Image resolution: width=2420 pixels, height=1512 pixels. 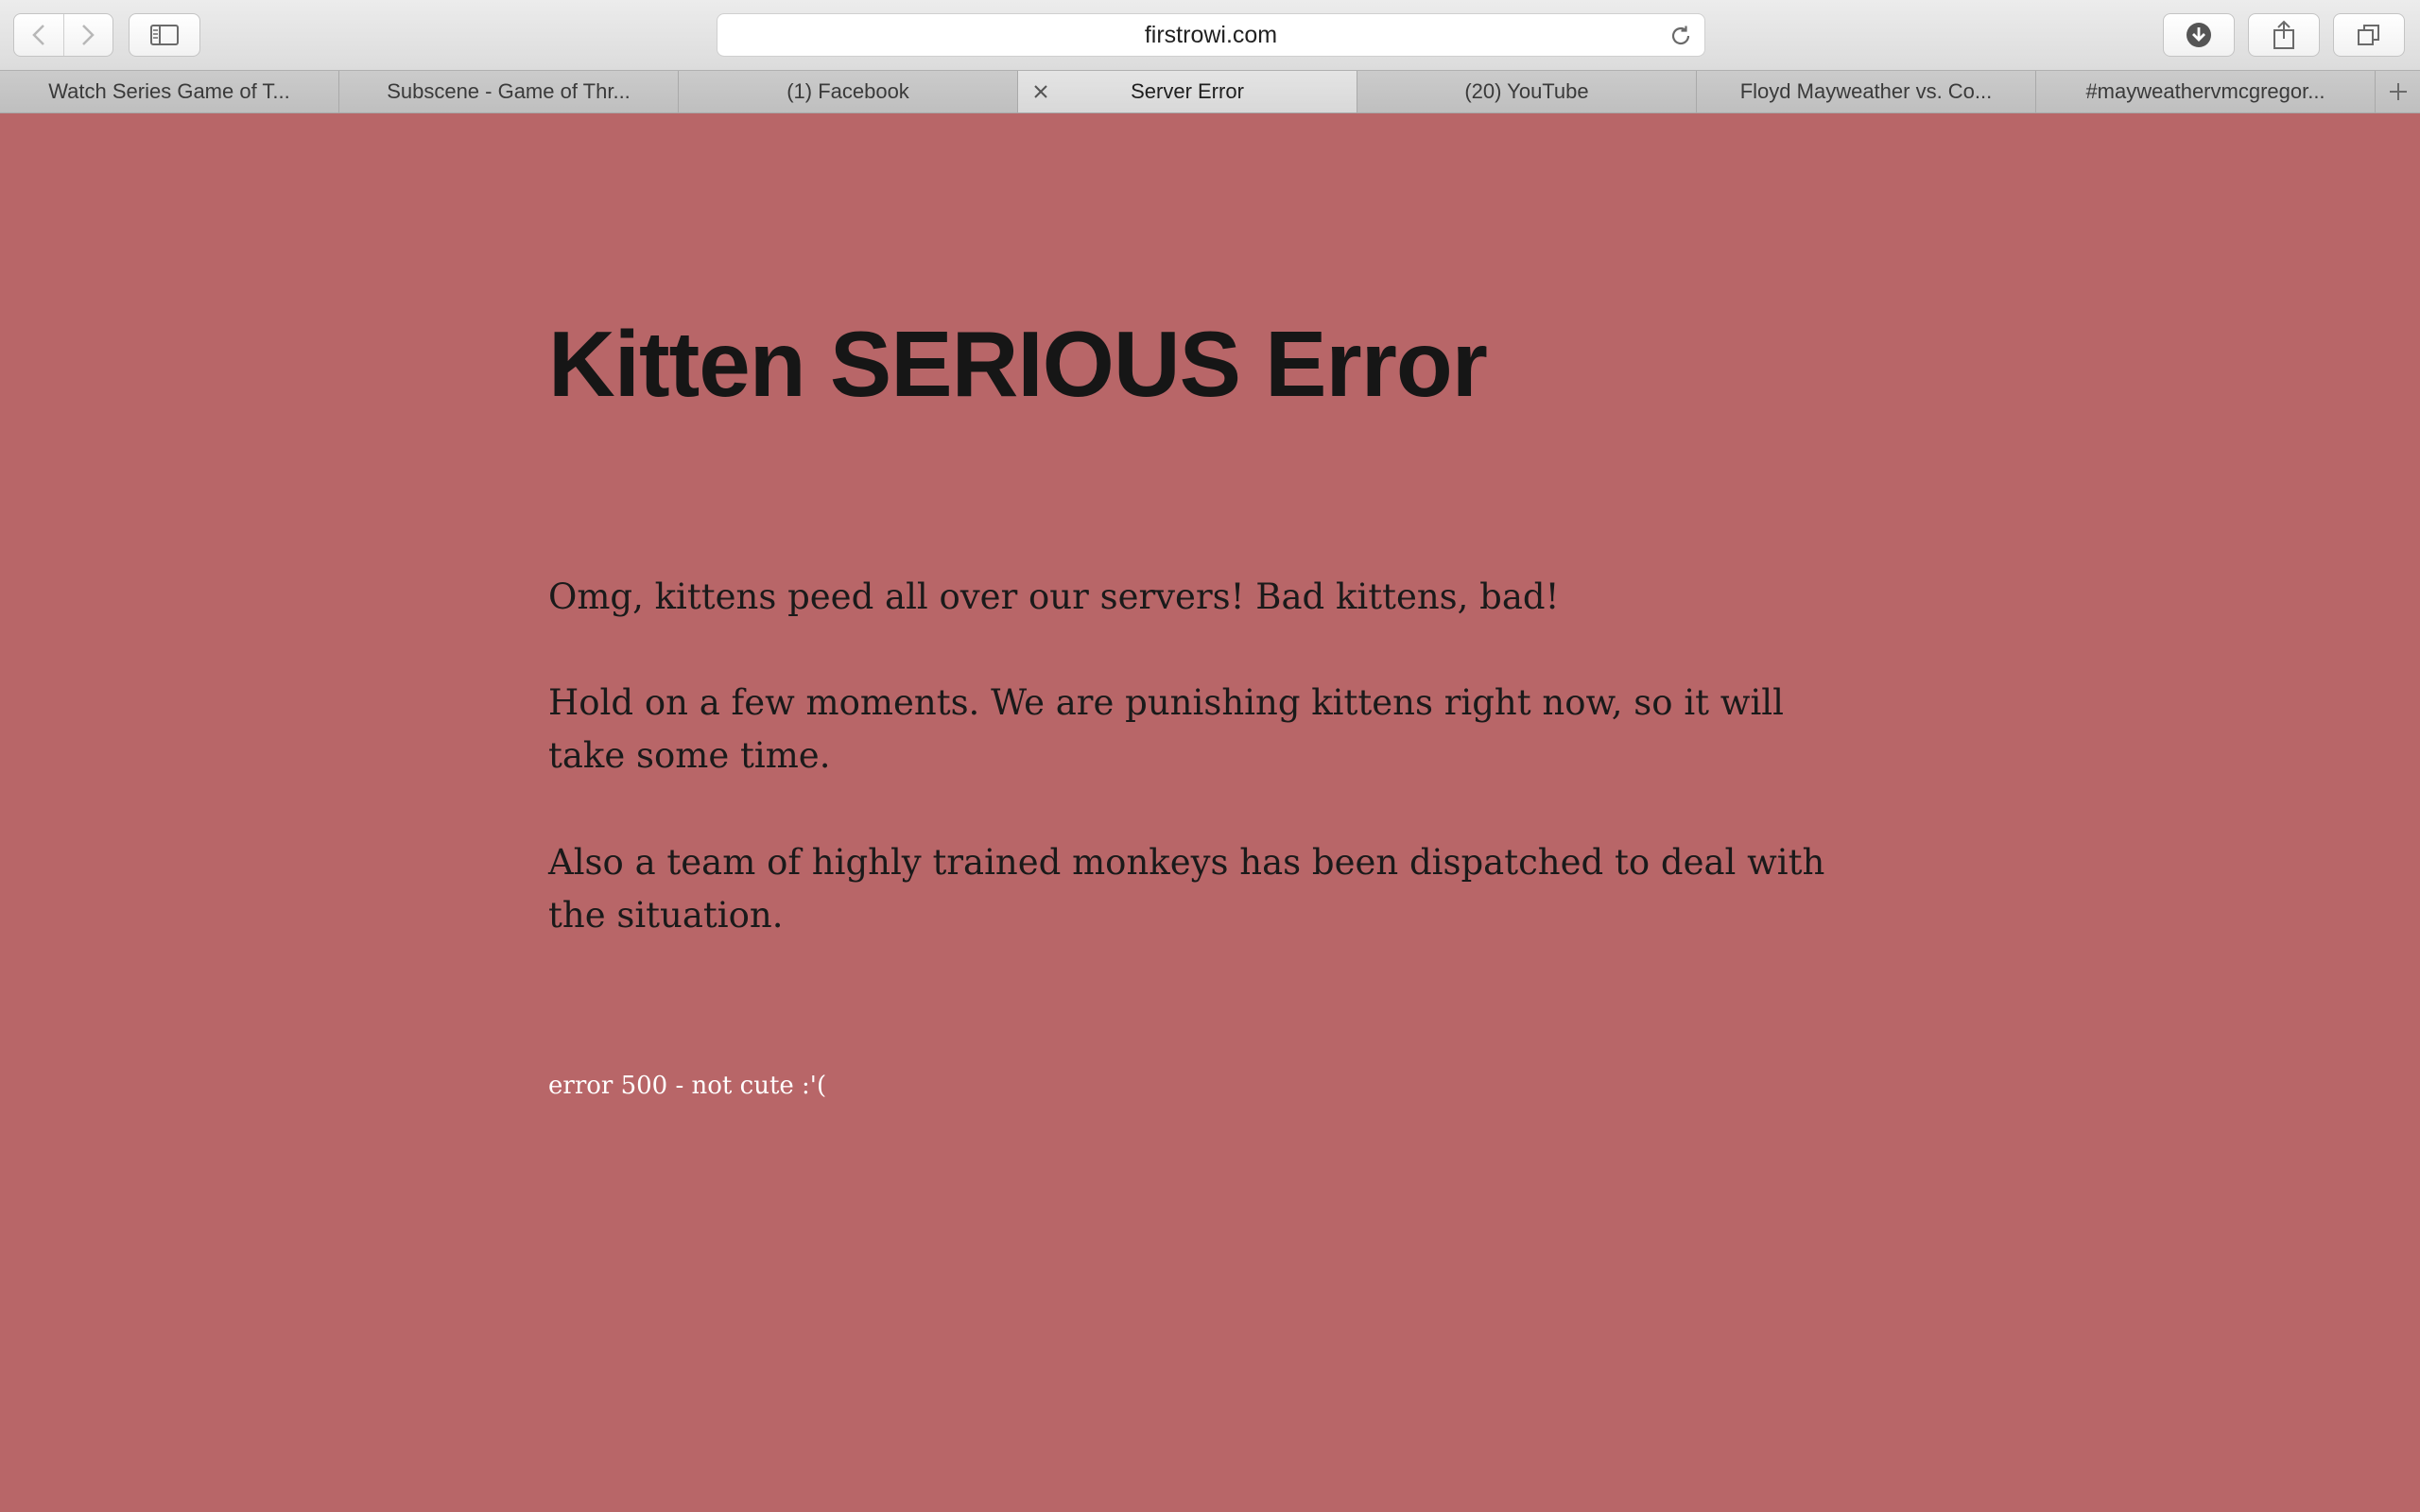 I want to click on navigation-buttons, so click(x=63, y=35).